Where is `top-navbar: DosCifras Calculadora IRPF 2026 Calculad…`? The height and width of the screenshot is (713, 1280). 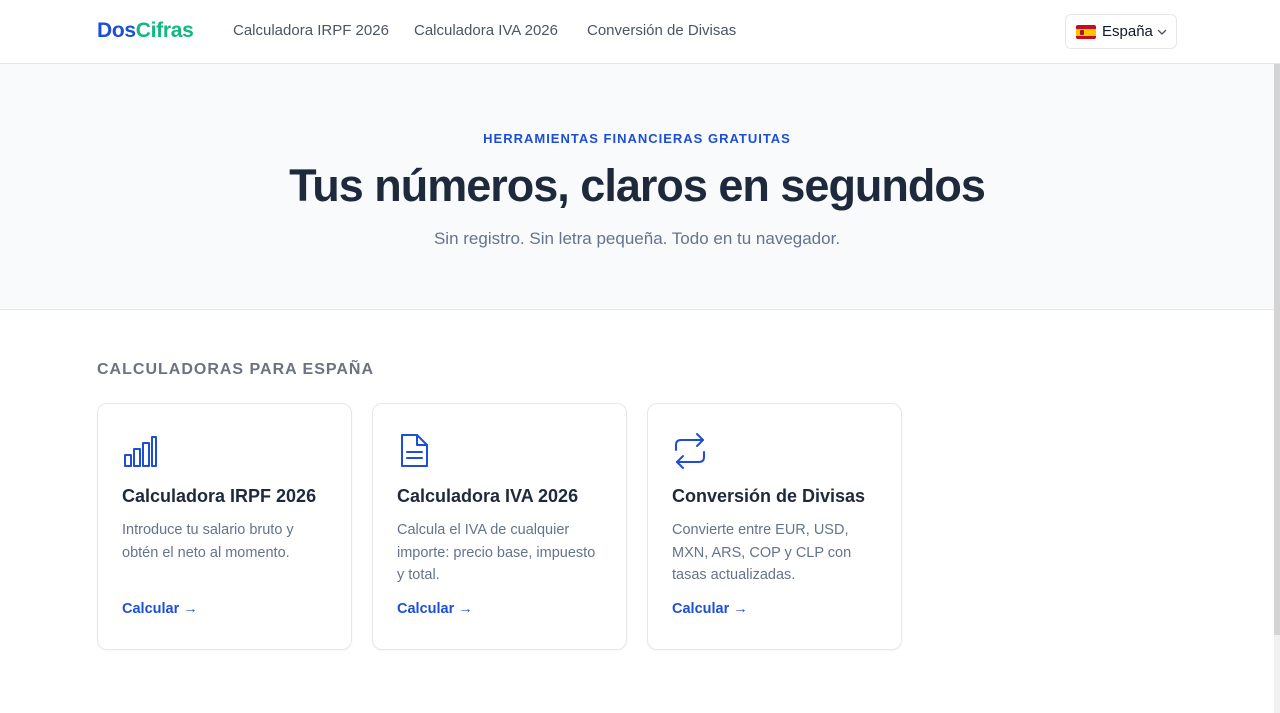 top-navbar: DosCifras Calculadora IRPF 2026 Calculad… is located at coordinates (640, 32).